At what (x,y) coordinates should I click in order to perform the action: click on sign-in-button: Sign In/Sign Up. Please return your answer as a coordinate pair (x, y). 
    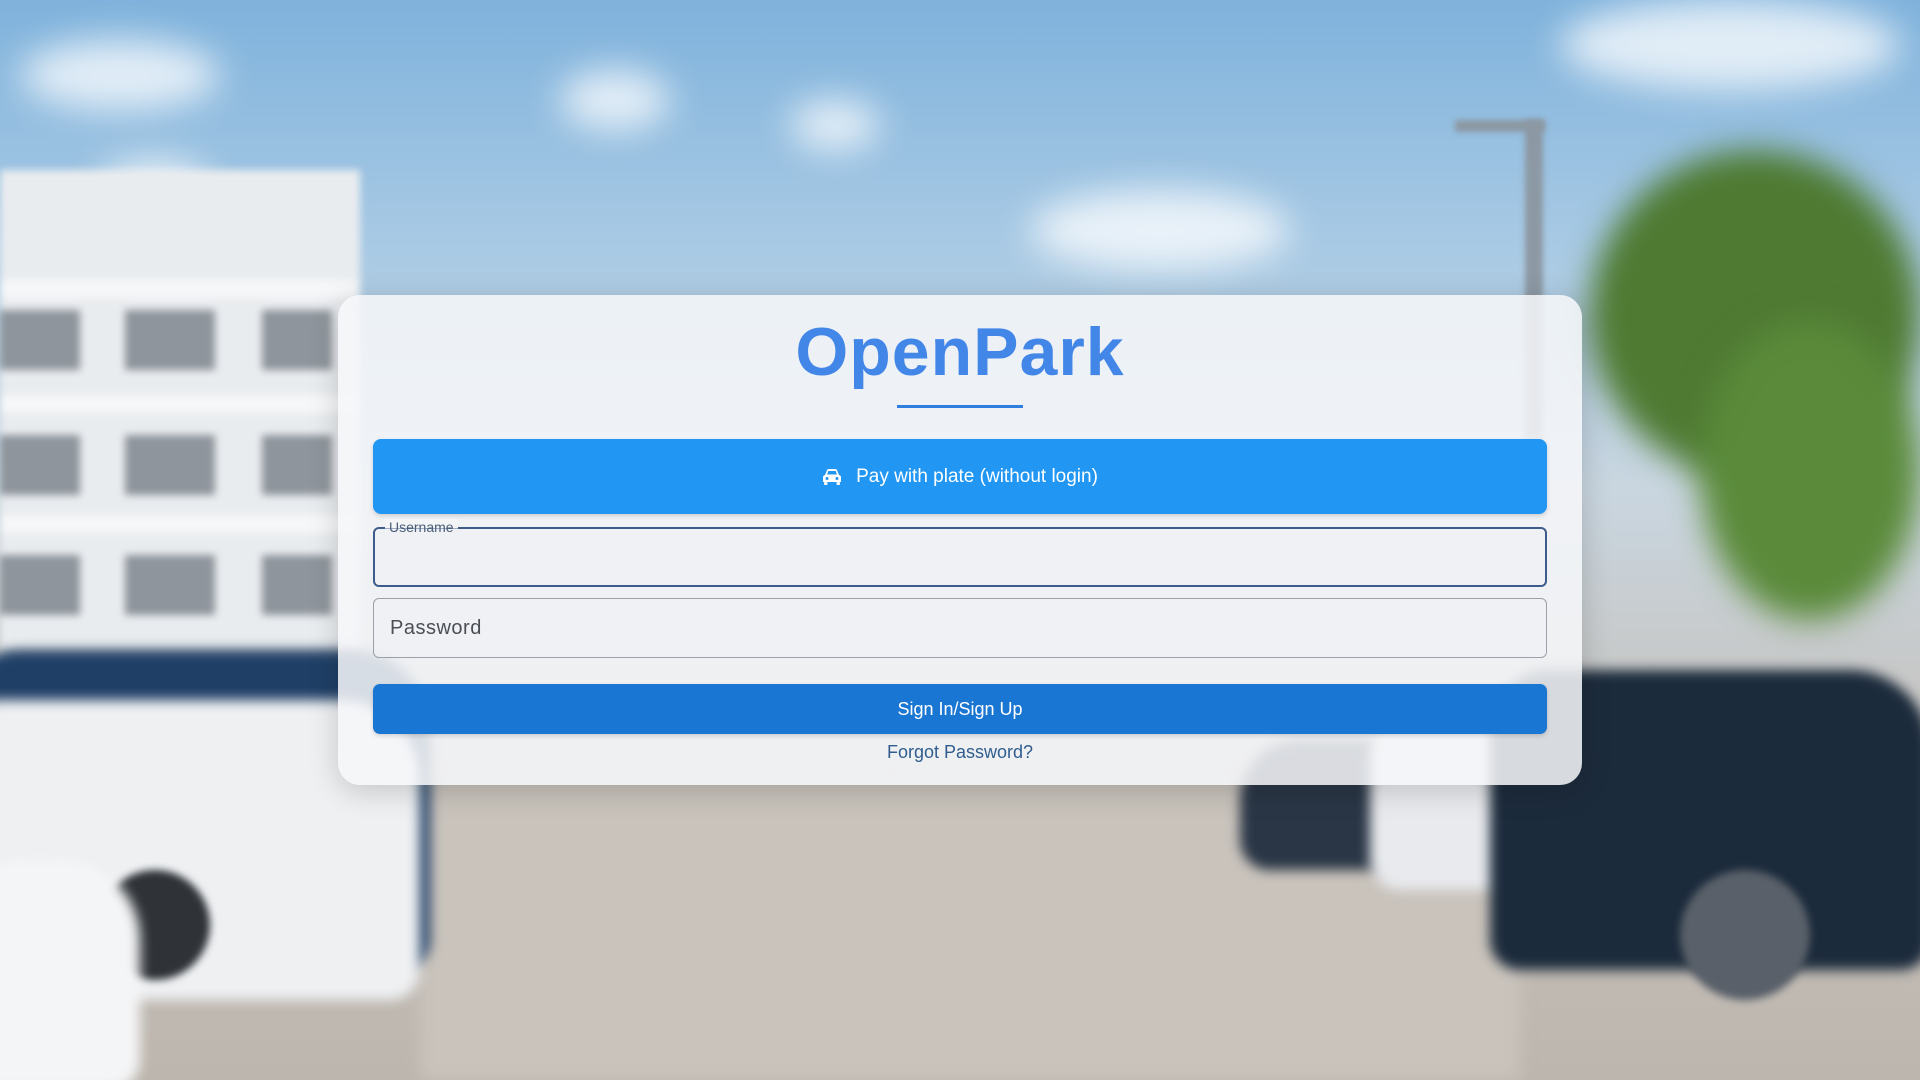
    Looking at the image, I should click on (960, 709).